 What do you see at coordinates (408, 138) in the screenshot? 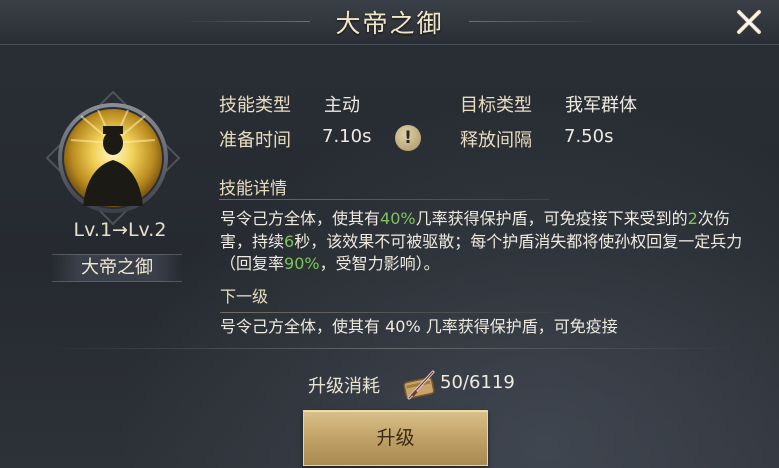
I see `info-icon: !` at bounding box center [408, 138].